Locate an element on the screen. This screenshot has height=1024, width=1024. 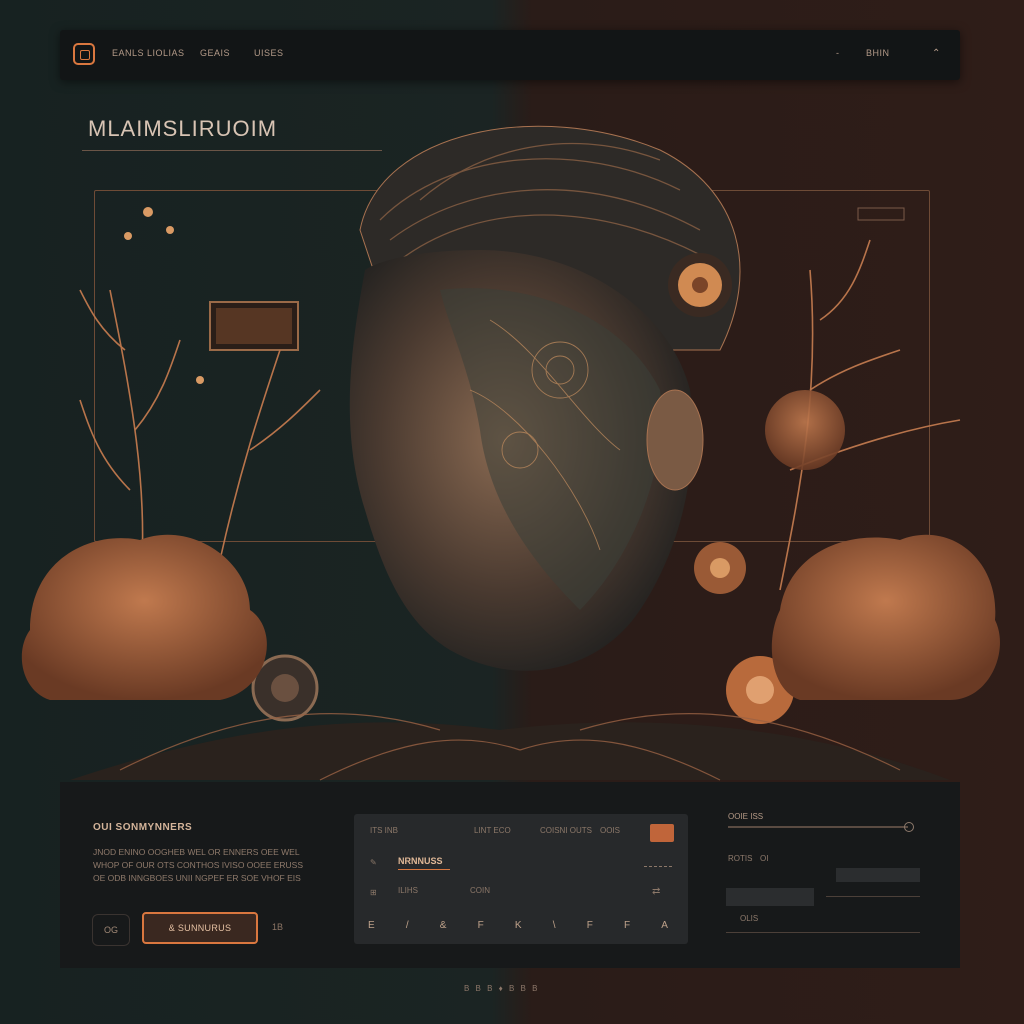
panel-toolbar: E / & F K \ F F A is located at coordinates (518, 925).